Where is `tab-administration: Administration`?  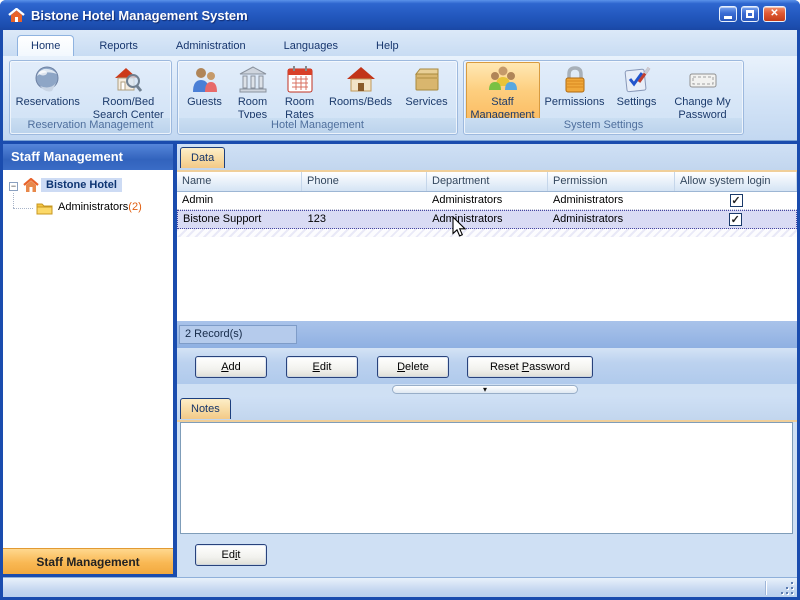 tab-administration: Administration is located at coordinates (211, 46).